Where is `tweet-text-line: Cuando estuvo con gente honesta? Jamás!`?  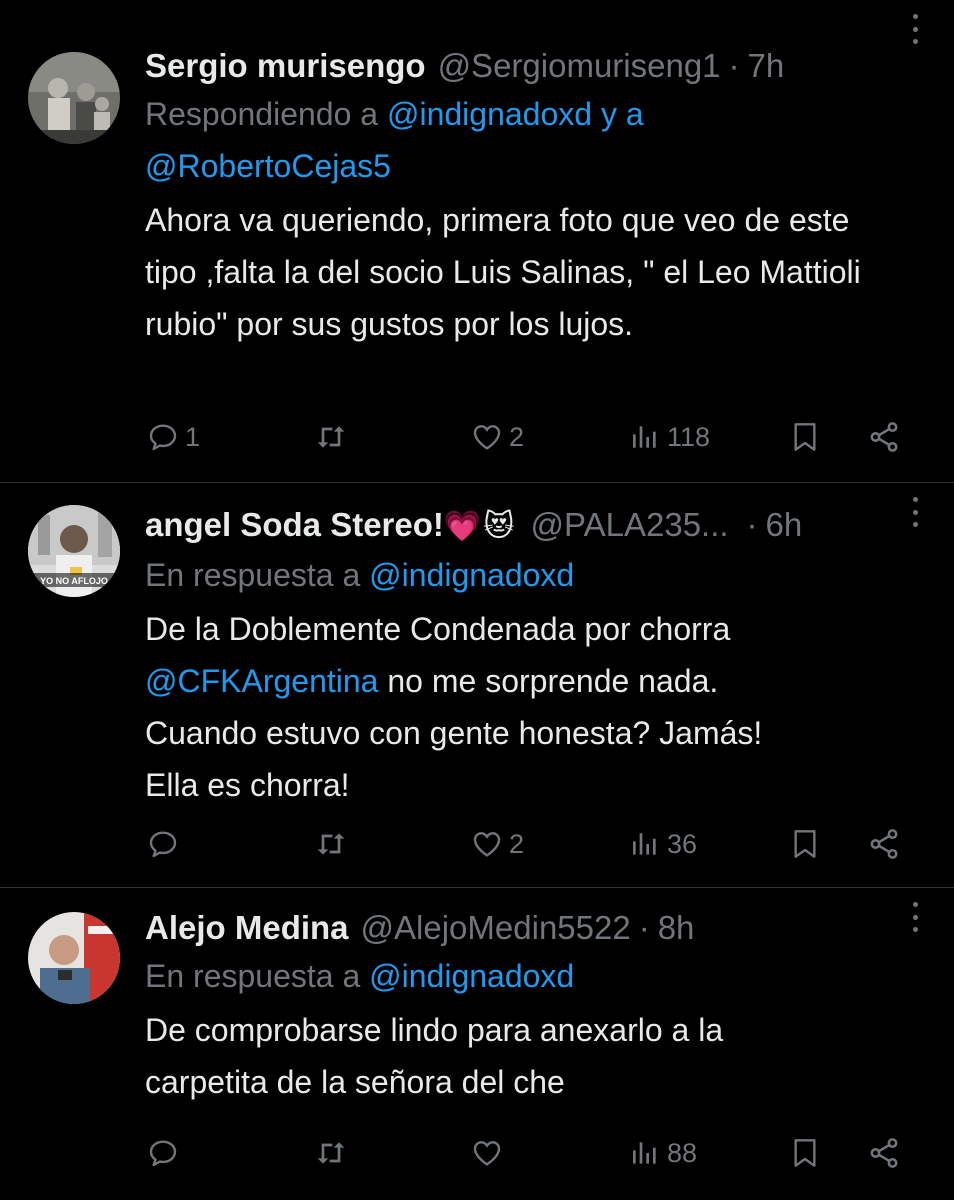
tweet-text-line: Cuando estuvo con gente honesta? Jamás! is located at coordinates (454, 733).